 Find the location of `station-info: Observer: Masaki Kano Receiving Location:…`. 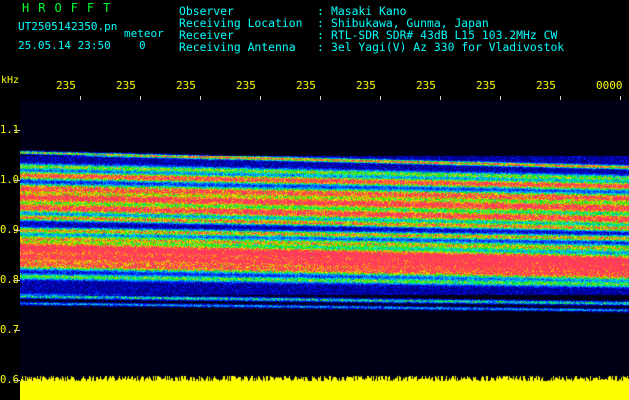

station-info: Observer: Masaki Kano Receiving Location:… is located at coordinates (371, 29).